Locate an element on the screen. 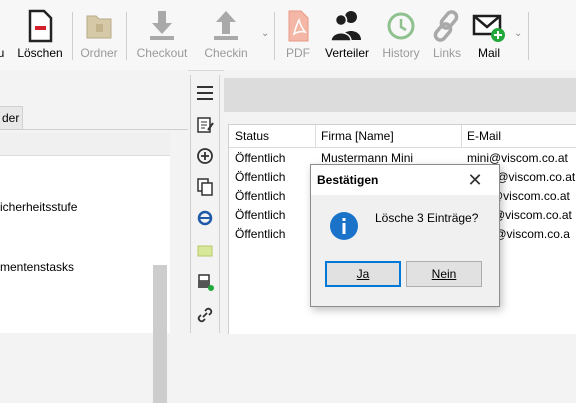 The height and width of the screenshot is (403, 576). column-header-firma: Firma [Name] is located at coordinates (357, 136).